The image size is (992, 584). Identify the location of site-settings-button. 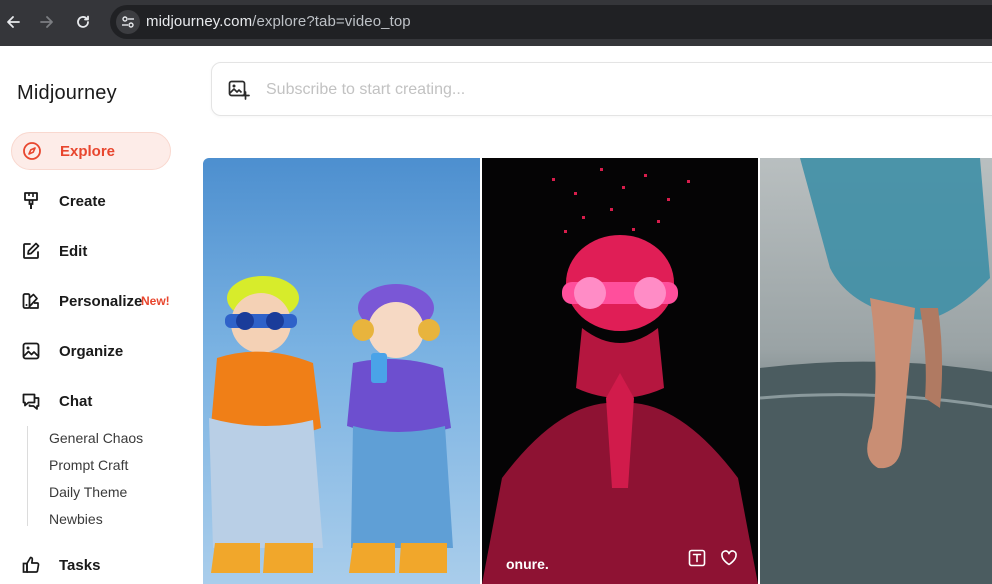
(128, 22).